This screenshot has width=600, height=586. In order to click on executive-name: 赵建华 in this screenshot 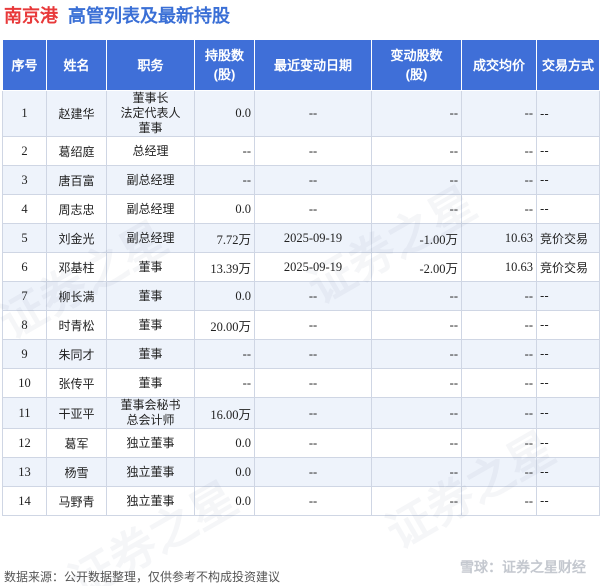, I will do `click(76, 113)`.